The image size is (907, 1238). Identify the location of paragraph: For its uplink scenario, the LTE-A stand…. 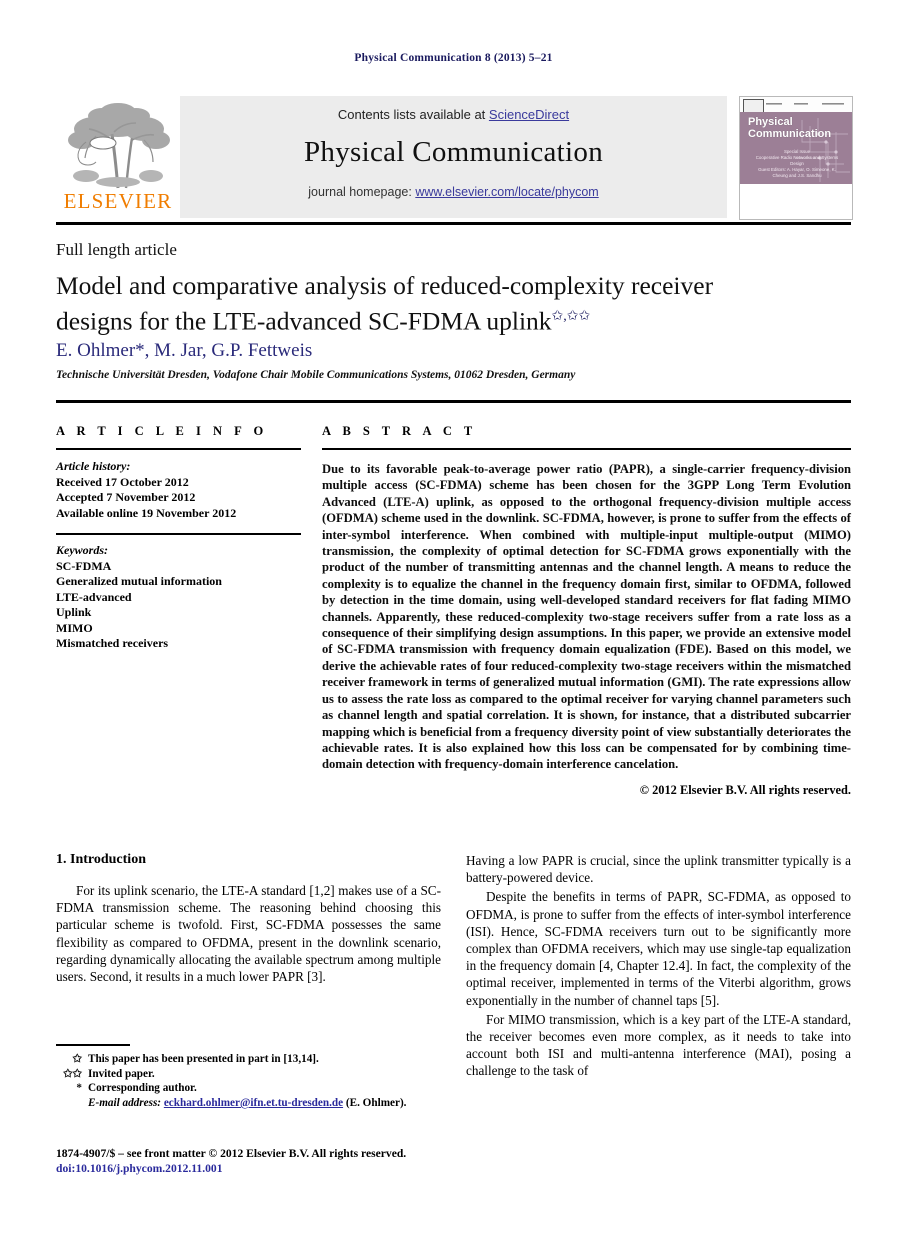
(248, 934).